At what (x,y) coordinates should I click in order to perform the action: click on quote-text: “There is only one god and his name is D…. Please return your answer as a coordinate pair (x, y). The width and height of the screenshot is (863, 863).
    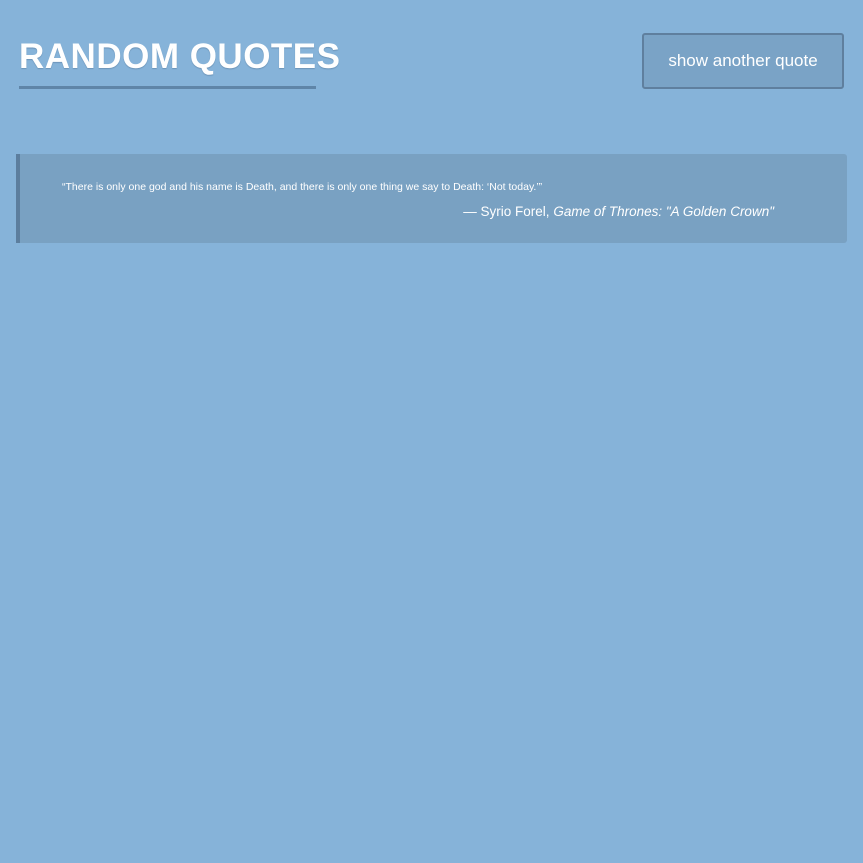
    Looking at the image, I should click on (302, 187).